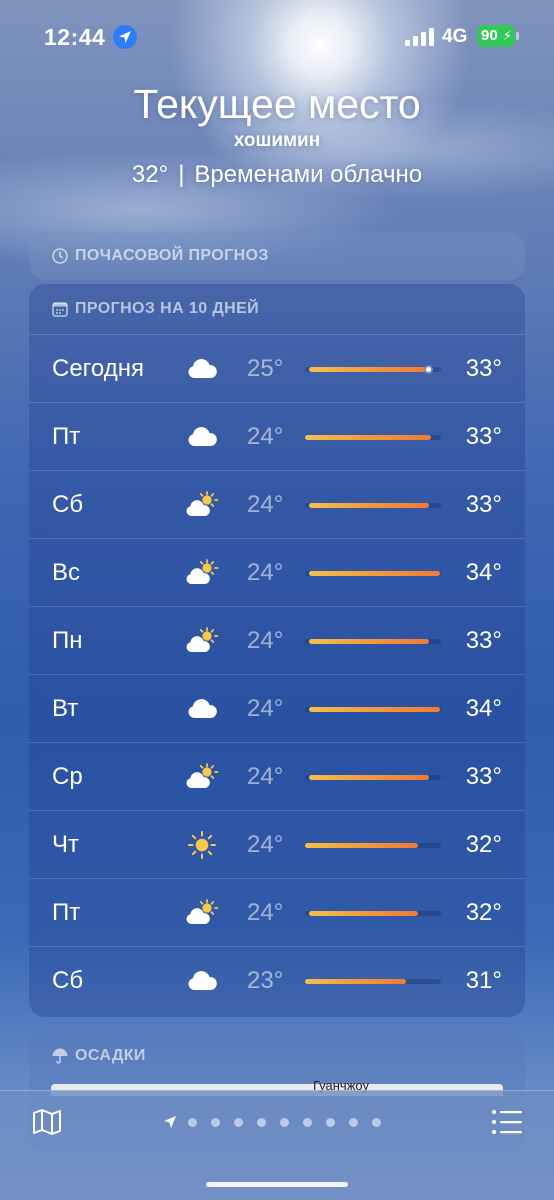  I want to click on battery-tip, so click(517, 36).